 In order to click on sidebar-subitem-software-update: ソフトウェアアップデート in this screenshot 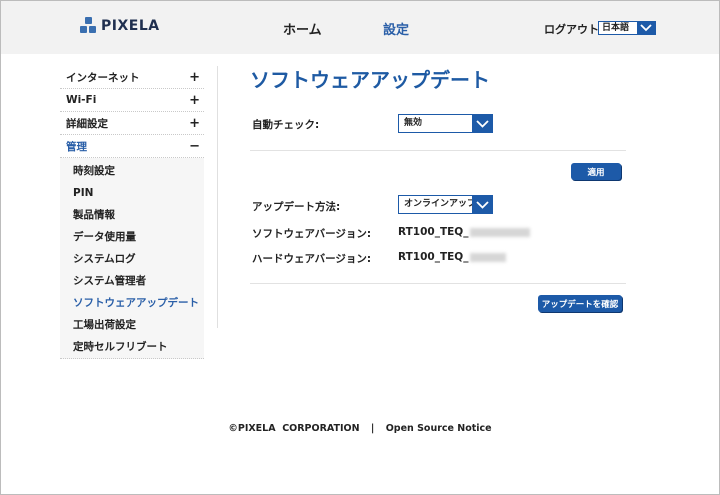, I will do `click(132, 303)`.